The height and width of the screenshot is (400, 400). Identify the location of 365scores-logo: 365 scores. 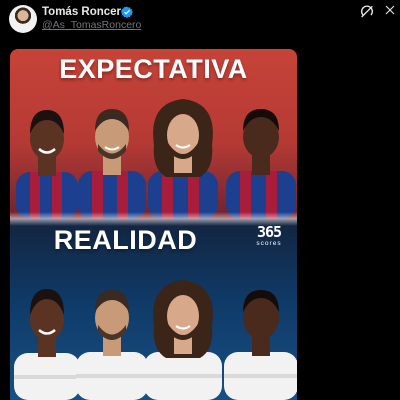
(269, 236).